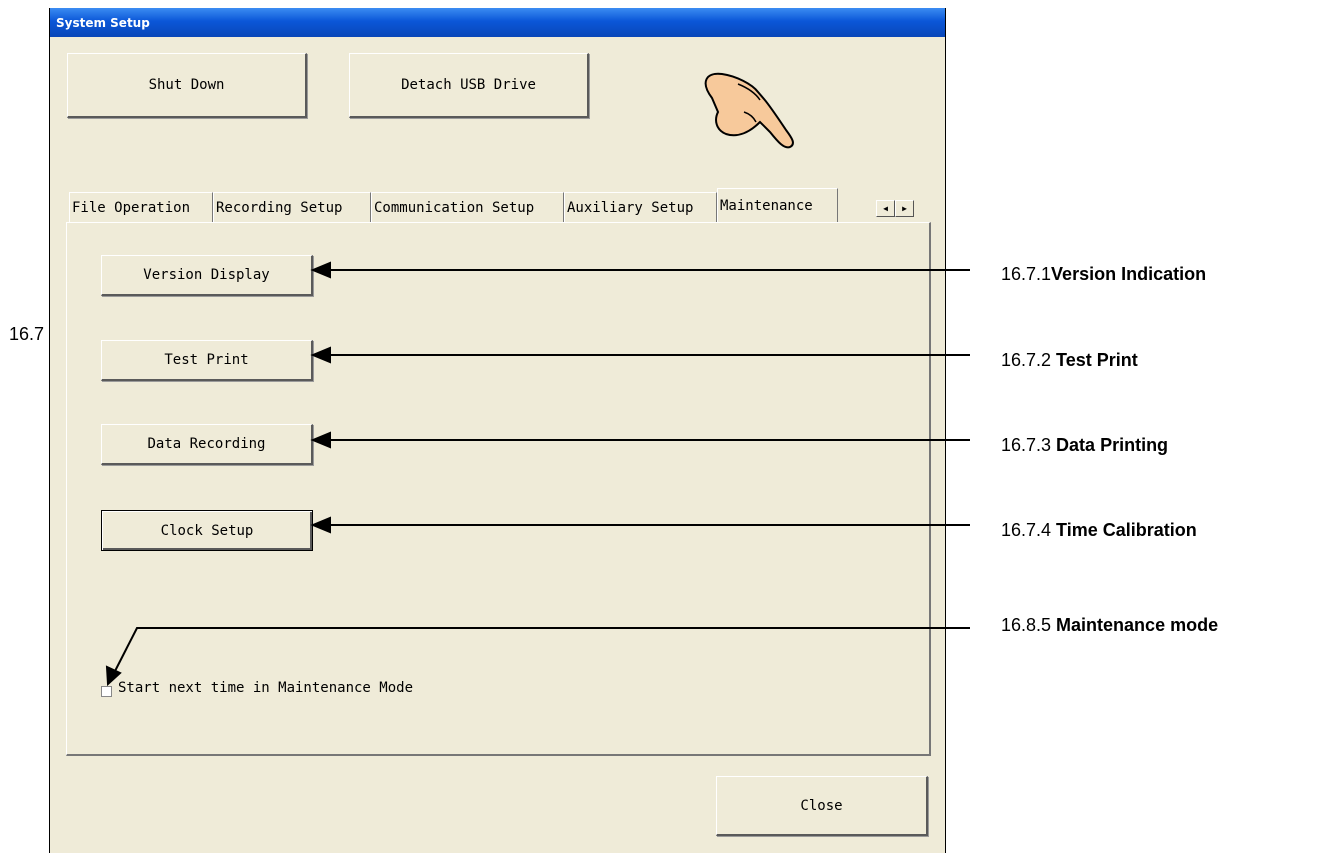  Describe the element at coordinates (1069, 360) in the screenshot. I see `annotation-test-print: 16.7.2 Test Print` at that location.